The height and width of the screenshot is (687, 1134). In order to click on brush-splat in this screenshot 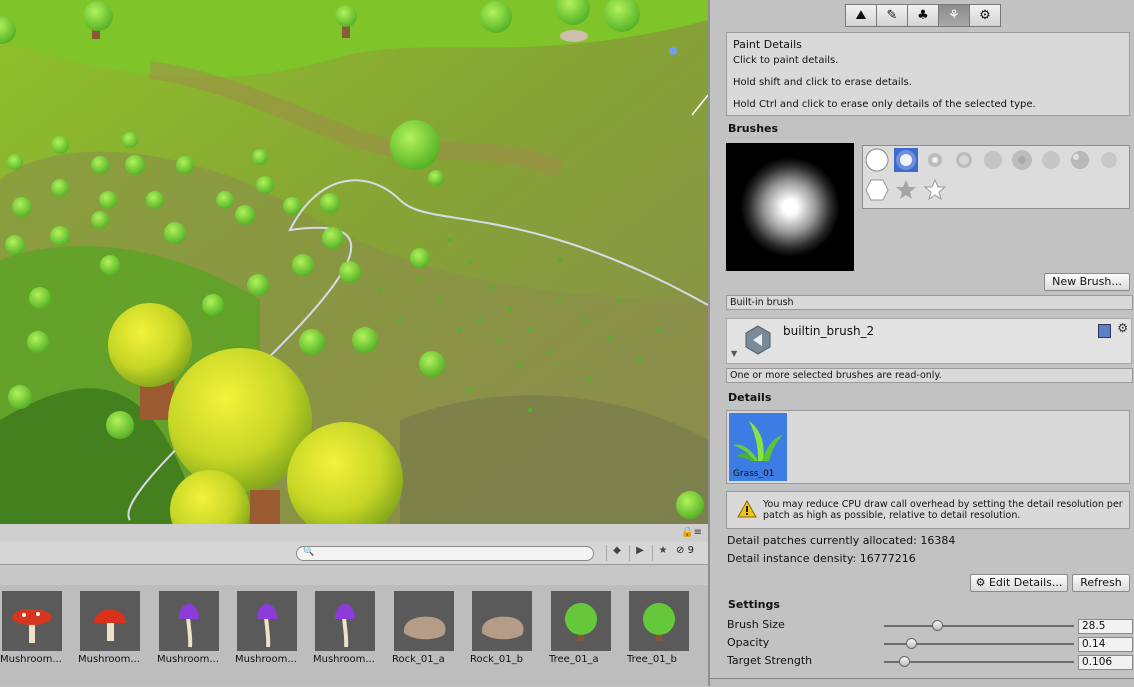, I will do `click(1080, 160)`.